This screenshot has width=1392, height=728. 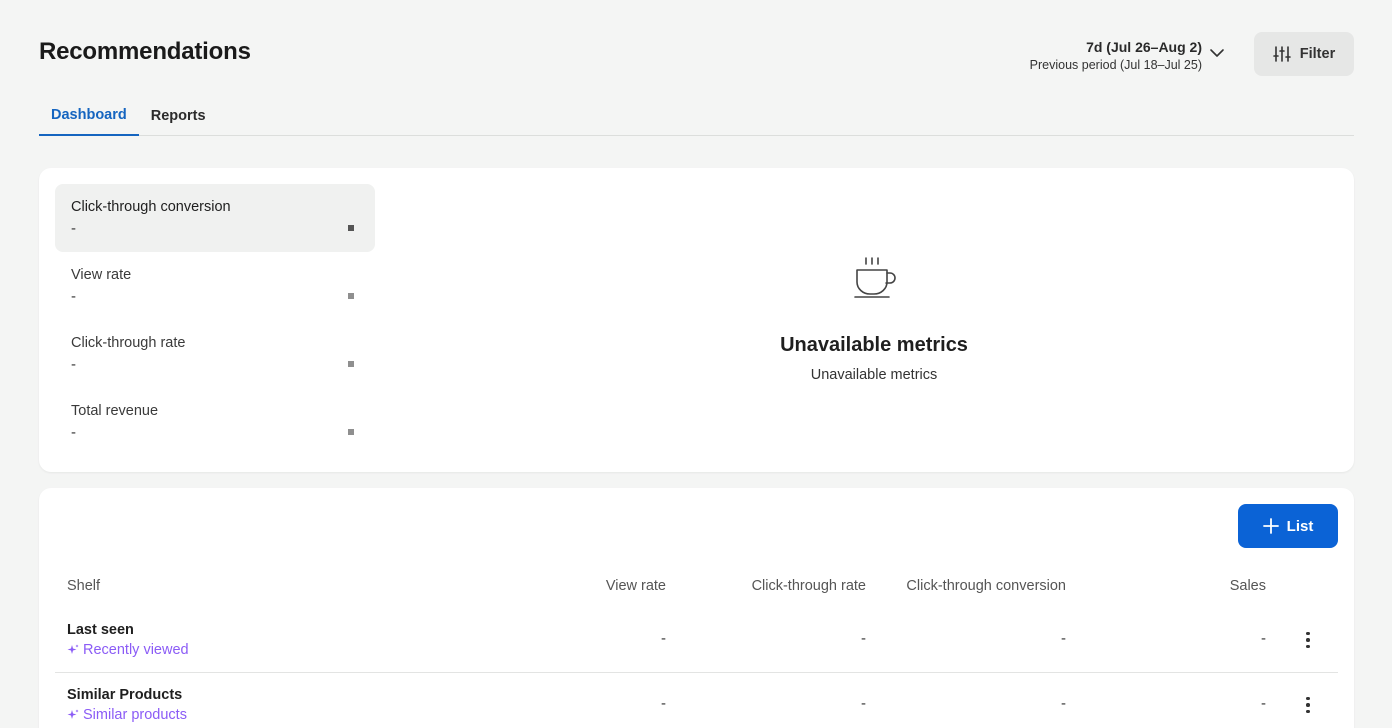 I want to click on tab-dashboard: Dashboard, so click(x=89, y=116).